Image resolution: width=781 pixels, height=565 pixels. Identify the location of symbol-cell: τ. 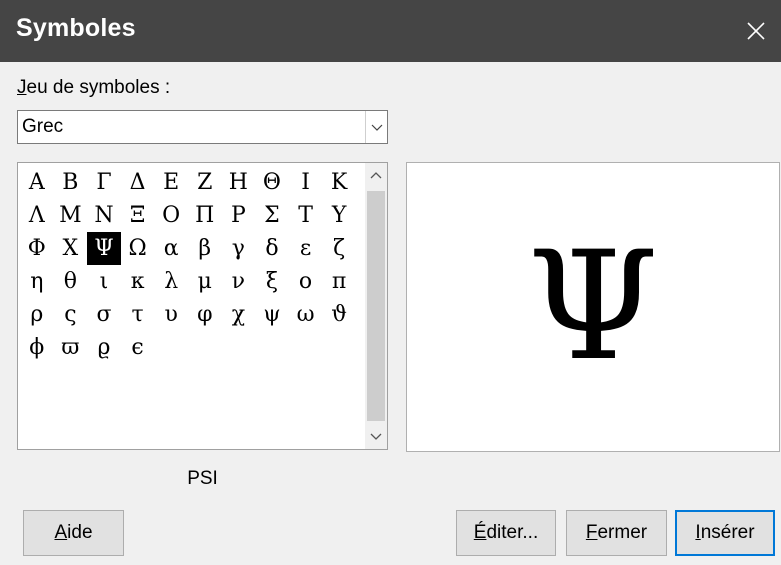
(138, 314).